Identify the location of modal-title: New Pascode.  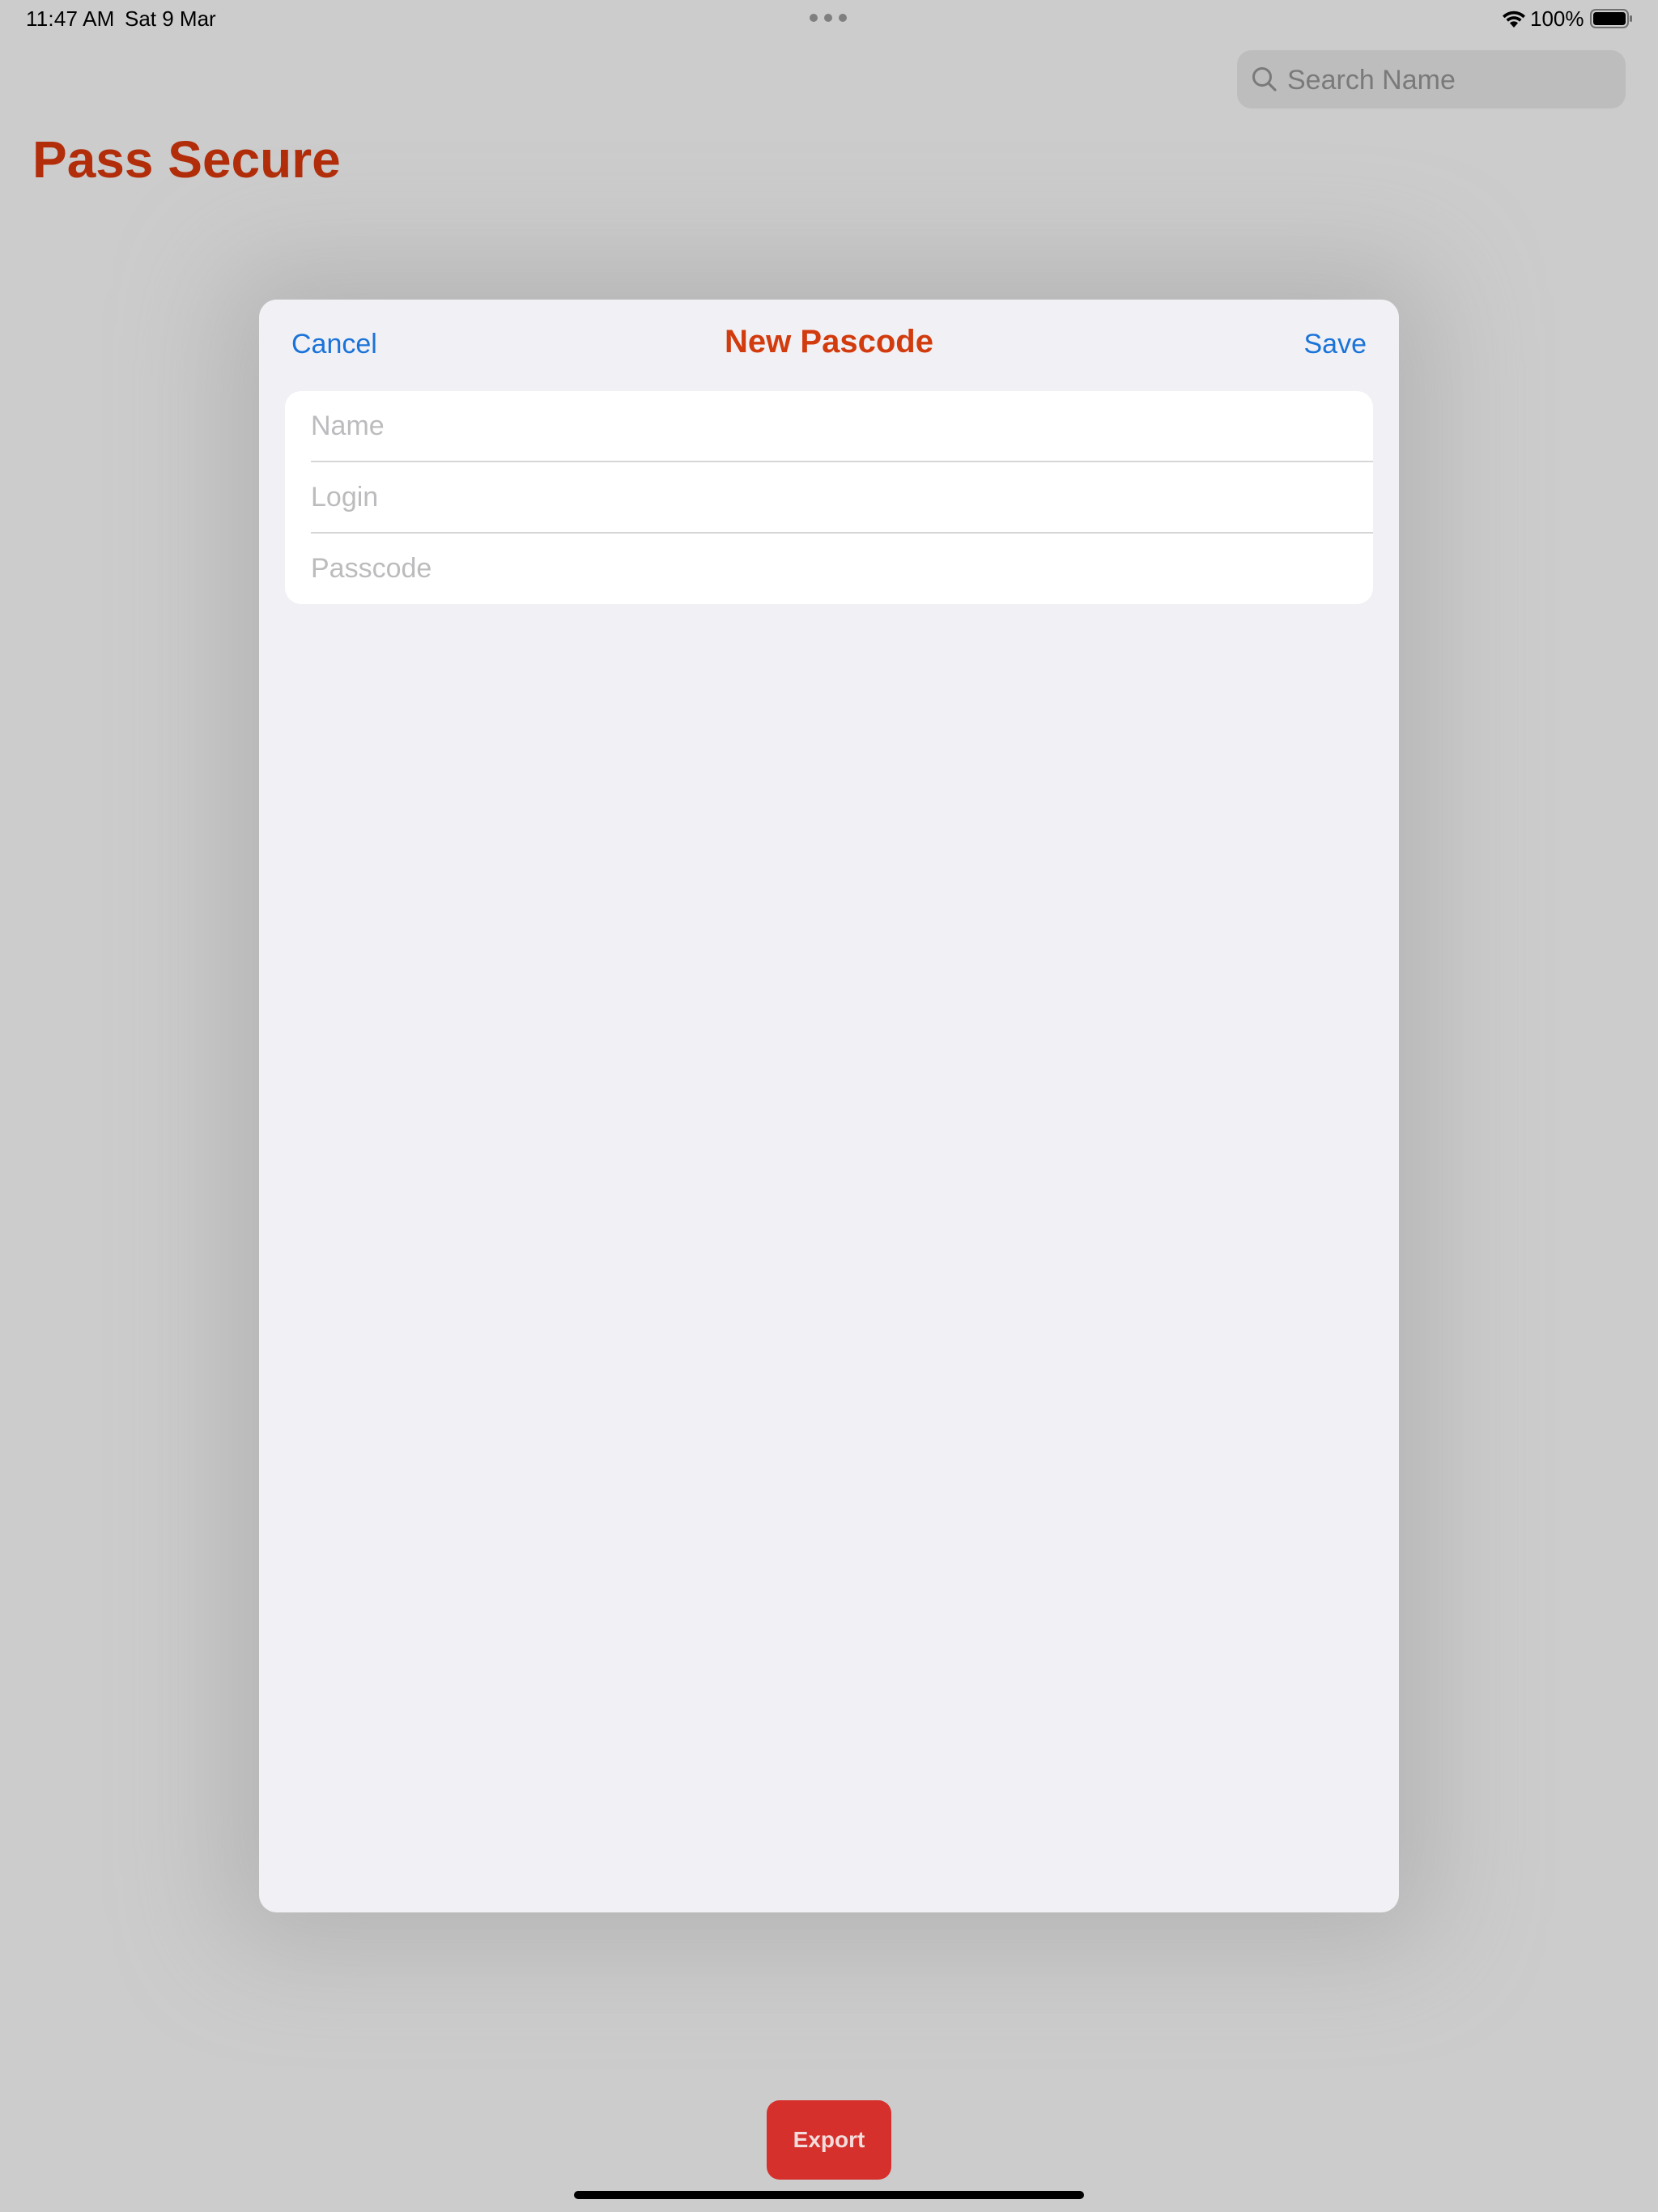
(829, 341).